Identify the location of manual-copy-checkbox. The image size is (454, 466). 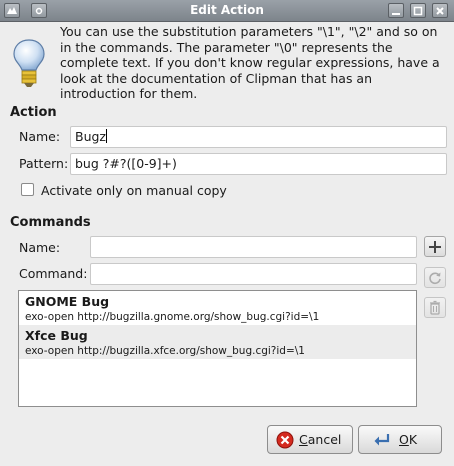
(27, 189).